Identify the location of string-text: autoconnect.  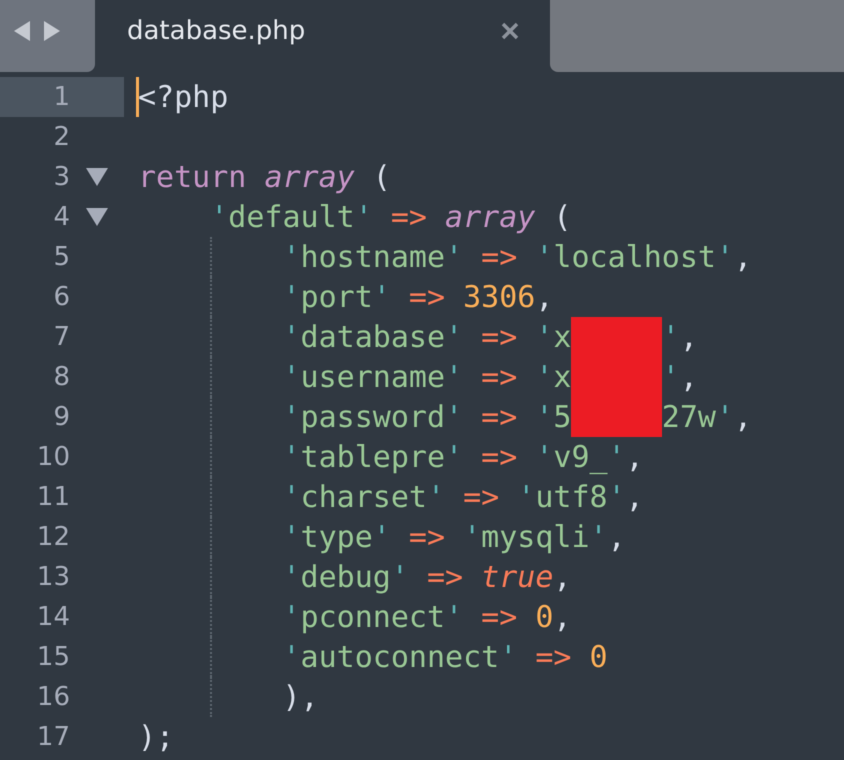
(400, 657).